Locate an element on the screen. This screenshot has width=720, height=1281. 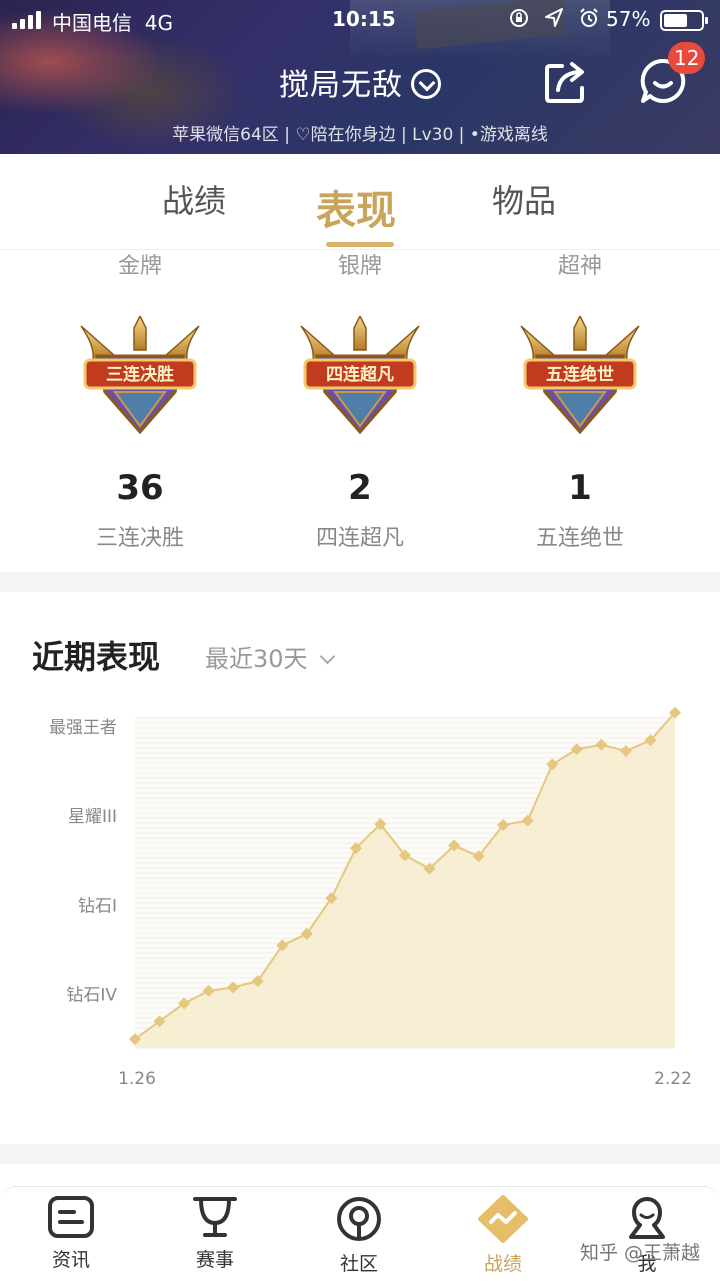
medal-count: 1 is located at coordinates (580, 488).